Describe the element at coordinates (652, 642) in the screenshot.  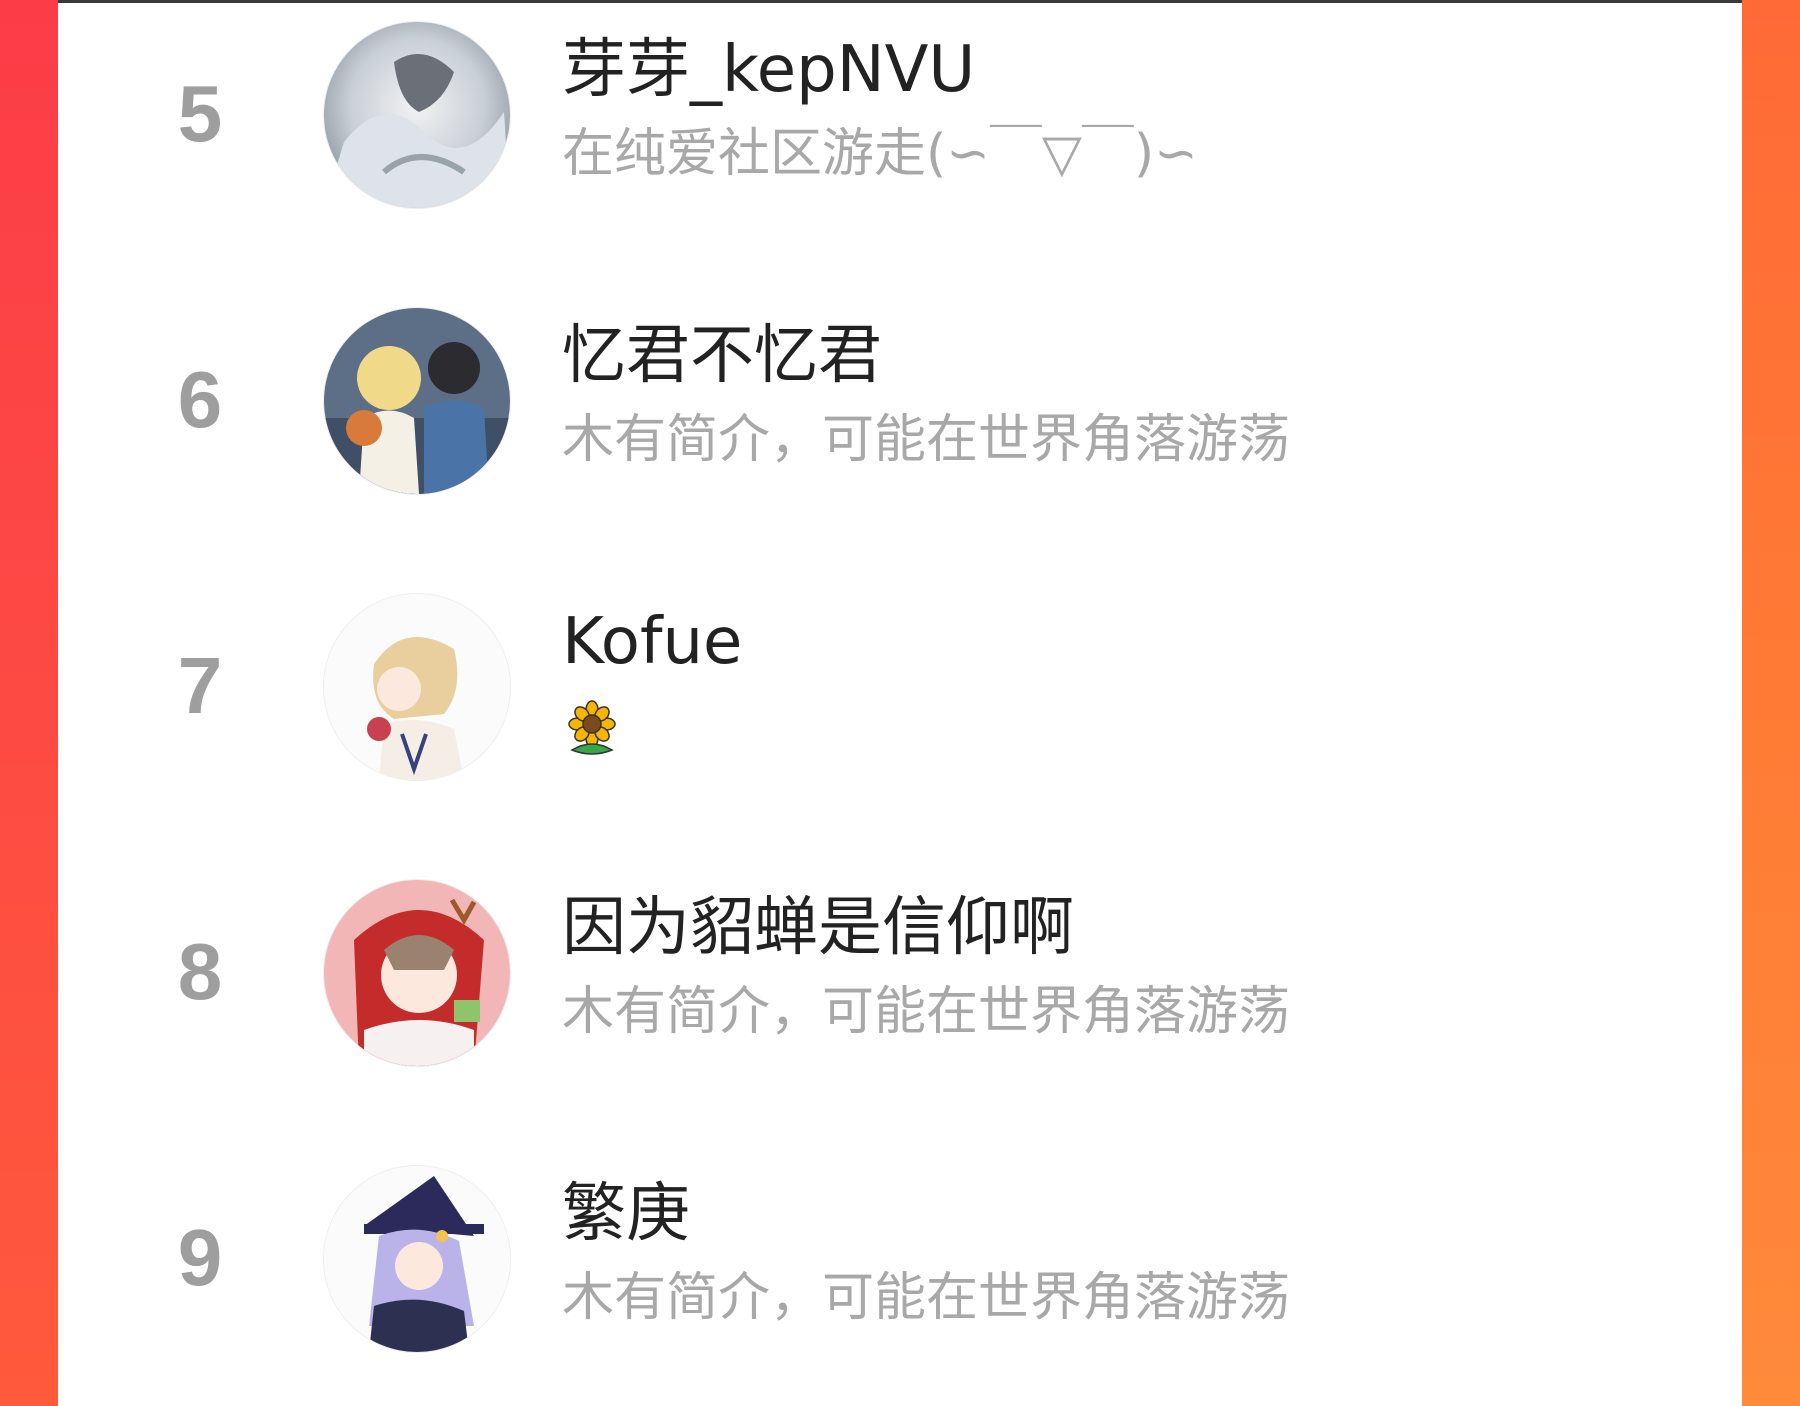
I see `user-name: Kofue` at that location.